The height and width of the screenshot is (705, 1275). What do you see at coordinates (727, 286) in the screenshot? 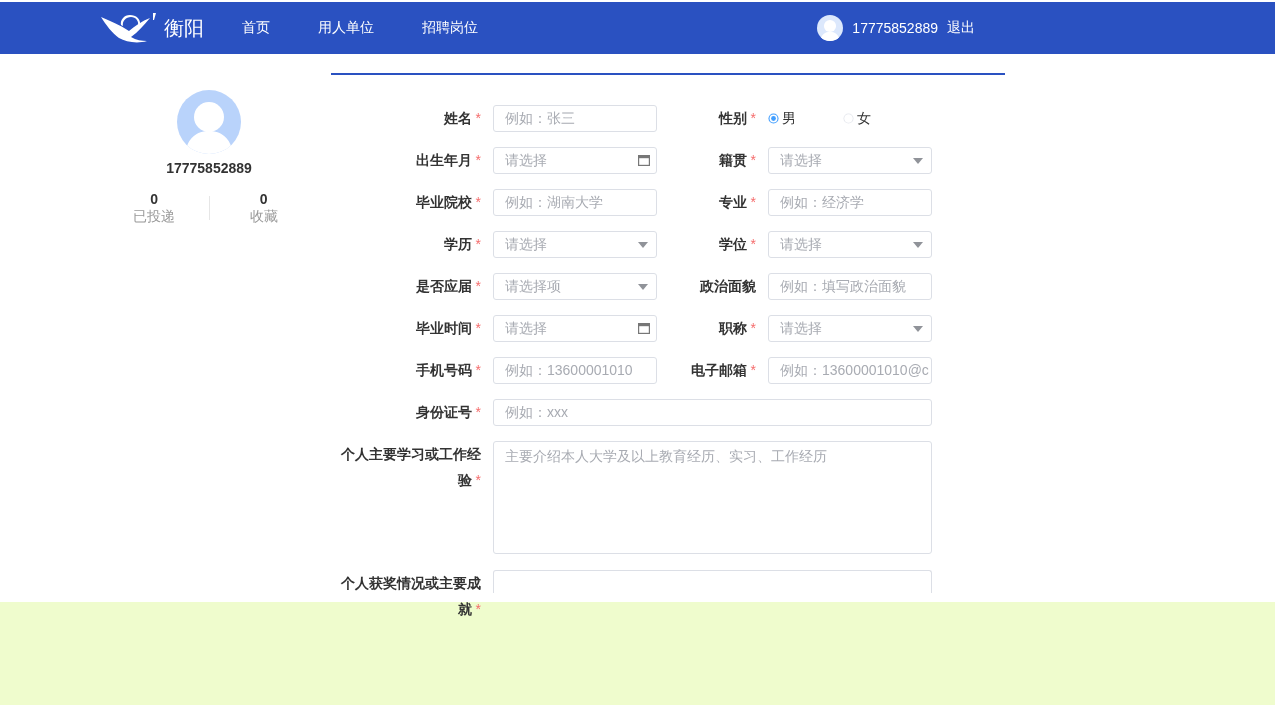
I see `field-label: 政治面貌` at bounding box center [727, 286].